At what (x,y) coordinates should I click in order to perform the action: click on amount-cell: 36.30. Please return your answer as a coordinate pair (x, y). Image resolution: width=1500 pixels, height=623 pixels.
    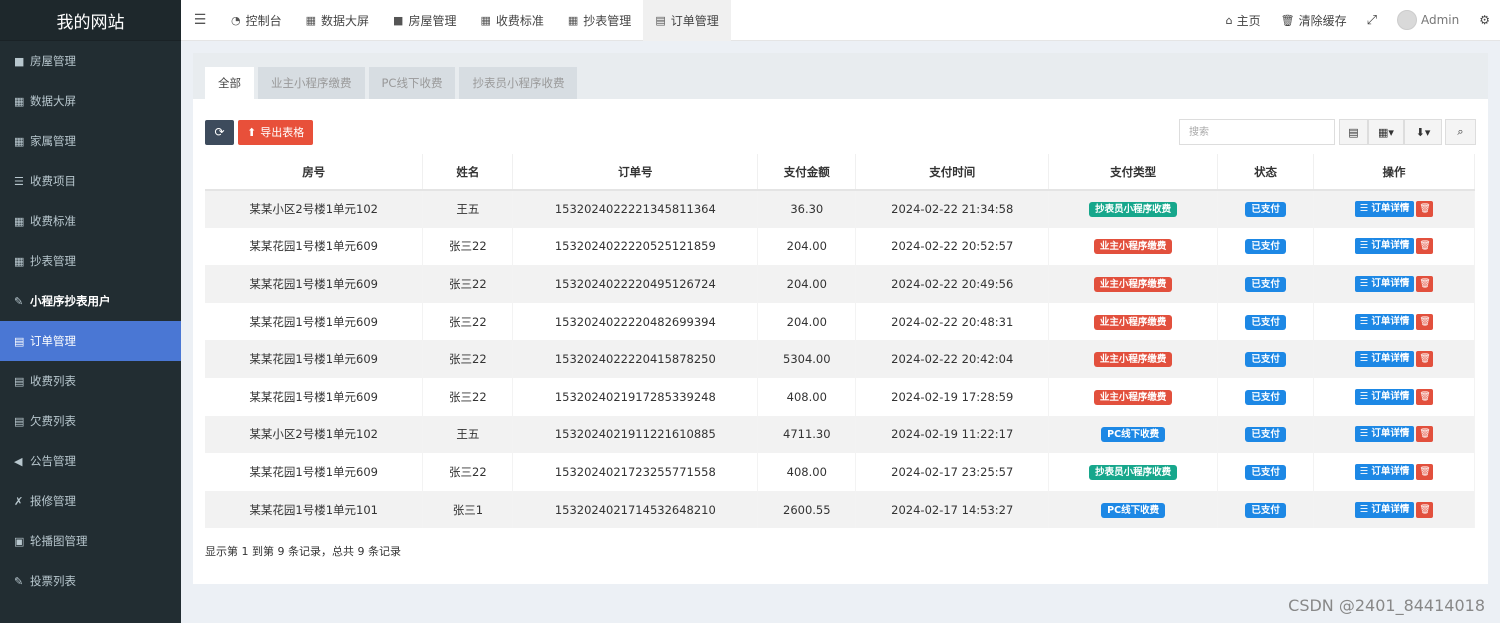
    Looking at the image, I should click on (807, 209).